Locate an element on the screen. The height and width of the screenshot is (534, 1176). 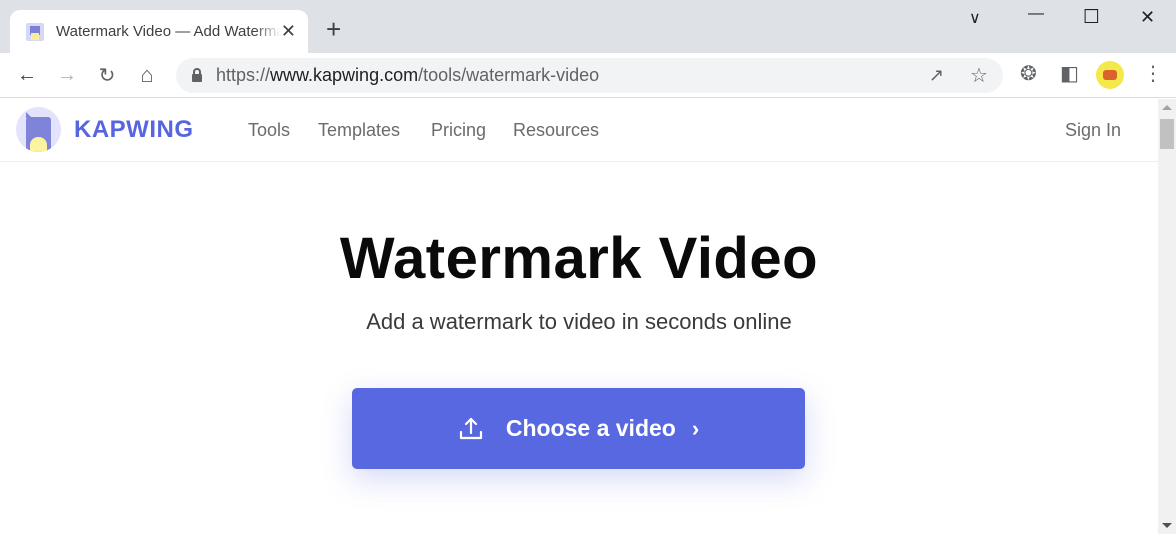
back-button: ← is located at coordinates (27, 75).